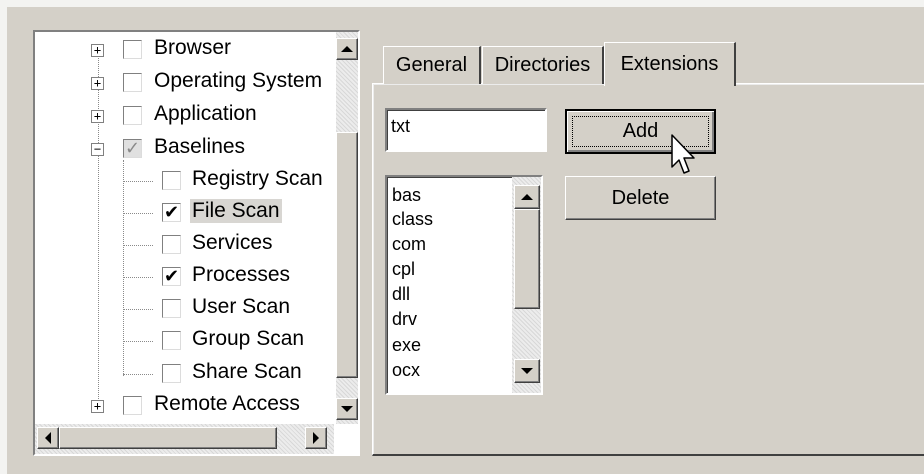 This screenshot has height=474, width=924. Describe the element at coordinates (236, 211) in the screenshot. I see `tree-label: File Scan` at that location.